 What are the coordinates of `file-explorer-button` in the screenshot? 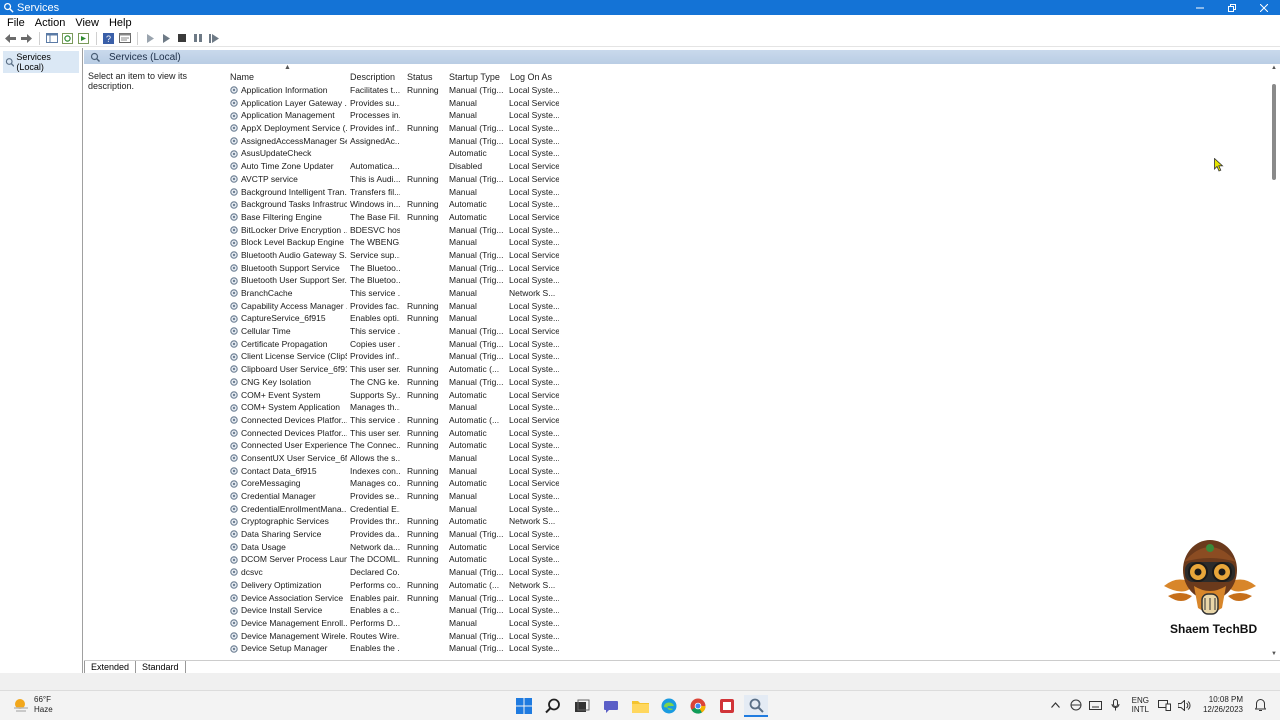 It's located at (640, 706).